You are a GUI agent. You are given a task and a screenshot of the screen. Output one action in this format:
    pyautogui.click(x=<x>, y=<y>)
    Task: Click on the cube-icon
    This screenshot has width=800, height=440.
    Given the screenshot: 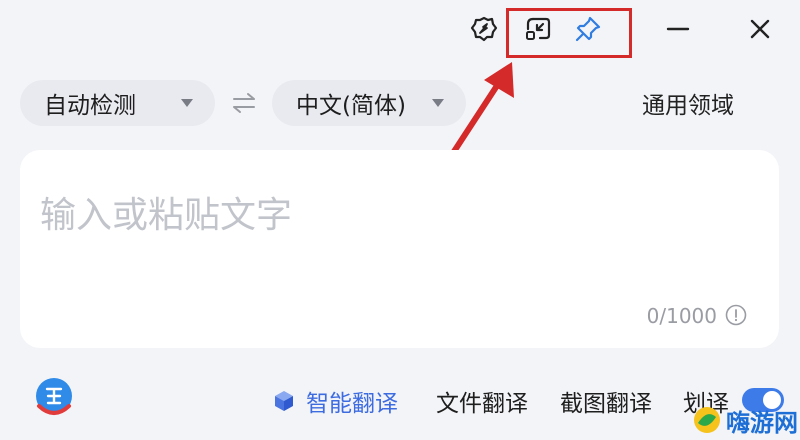 What is the action you would take?
    pyautogui.click(x=284, y=401)
    